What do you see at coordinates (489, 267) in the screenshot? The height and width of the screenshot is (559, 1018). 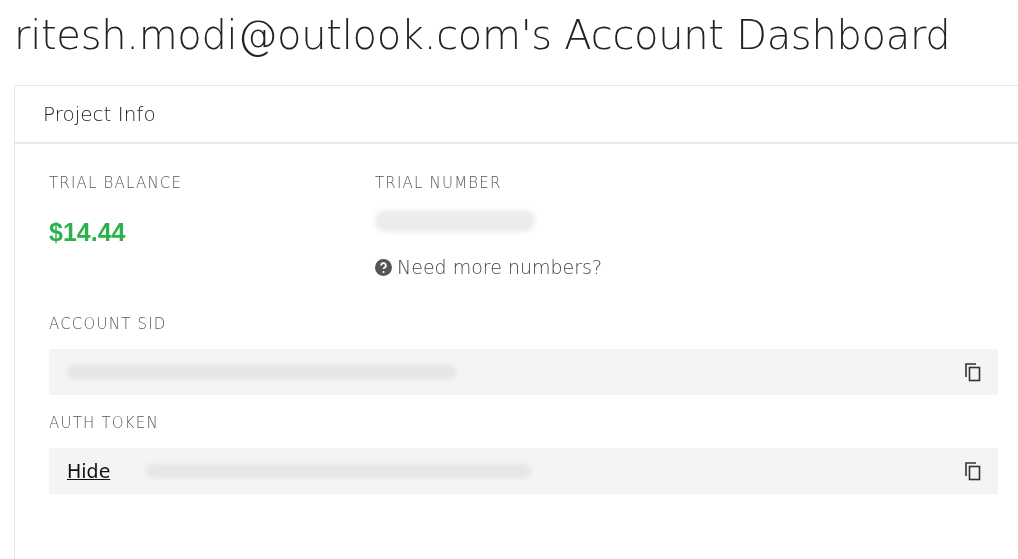 I see `help-link: Need more numbers?` at bounding box center [489, 267].